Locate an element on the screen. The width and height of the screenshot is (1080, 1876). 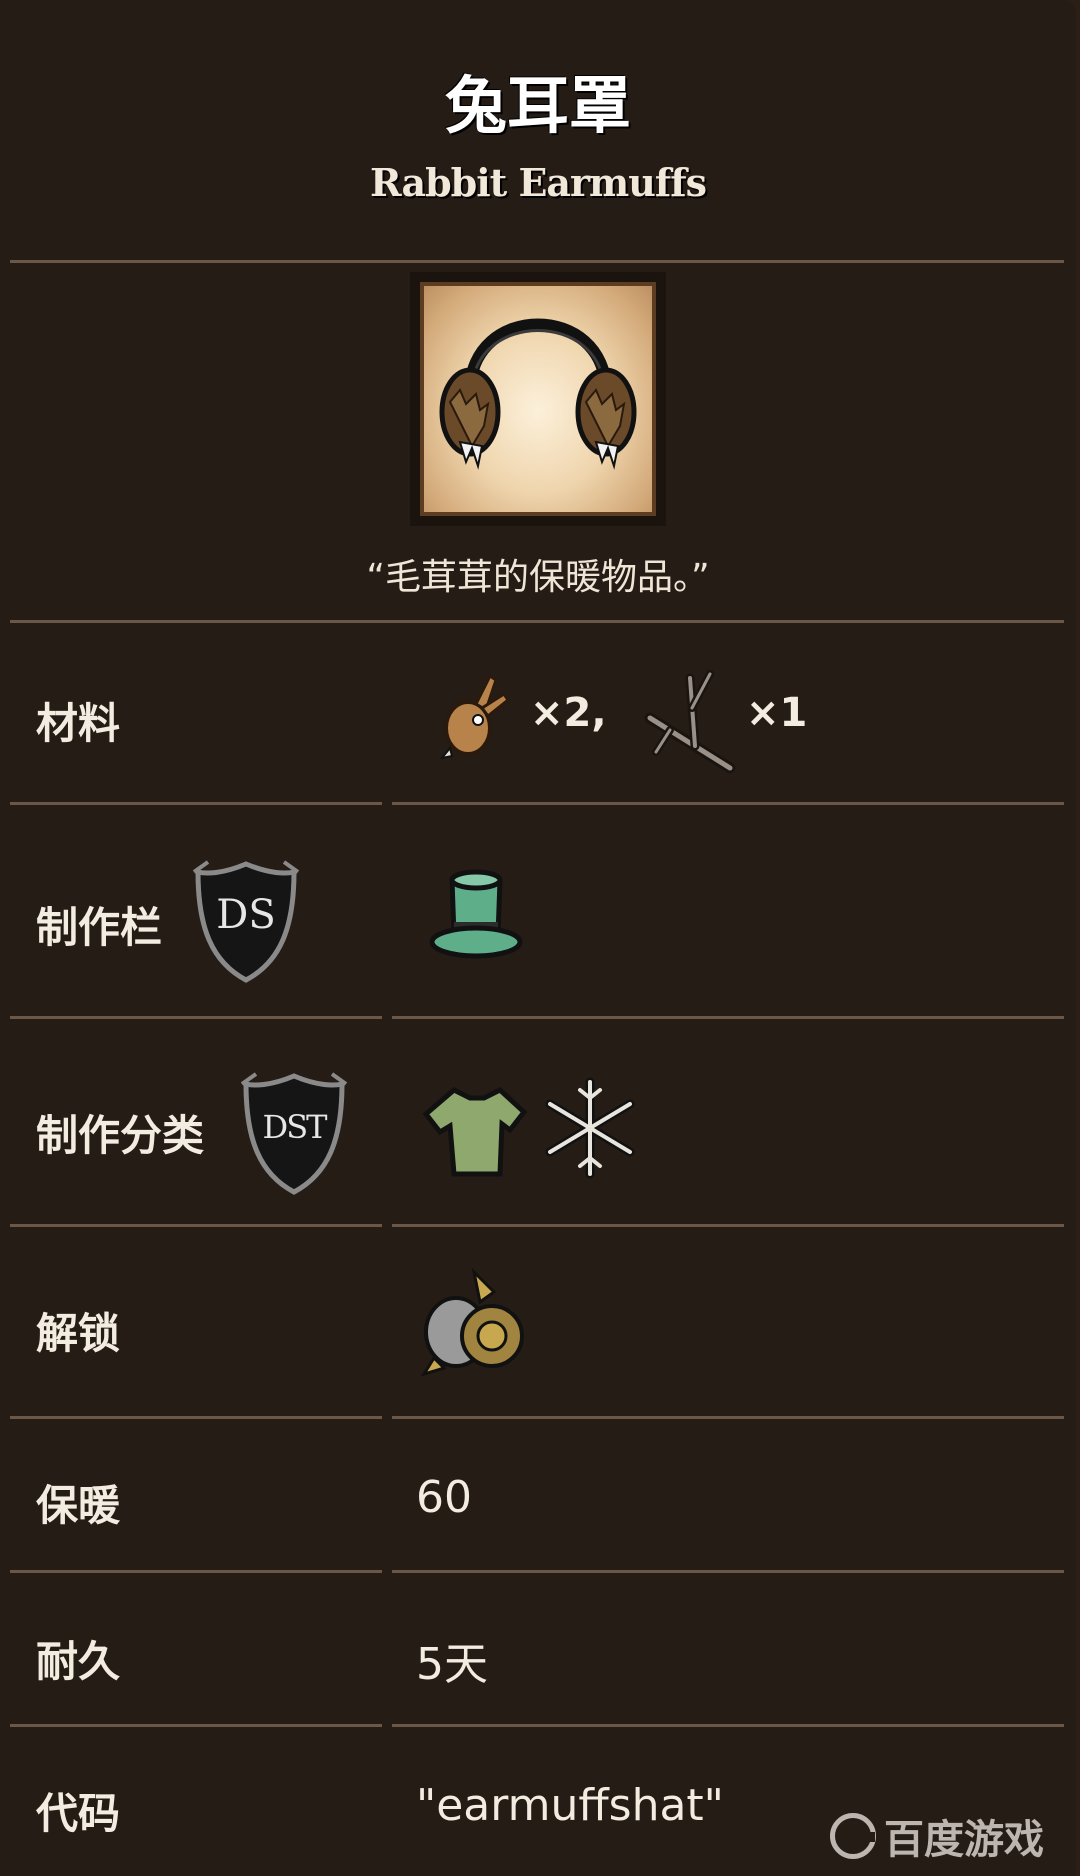
rabbit-qty: ×2, is located at coordinates (568, 713).